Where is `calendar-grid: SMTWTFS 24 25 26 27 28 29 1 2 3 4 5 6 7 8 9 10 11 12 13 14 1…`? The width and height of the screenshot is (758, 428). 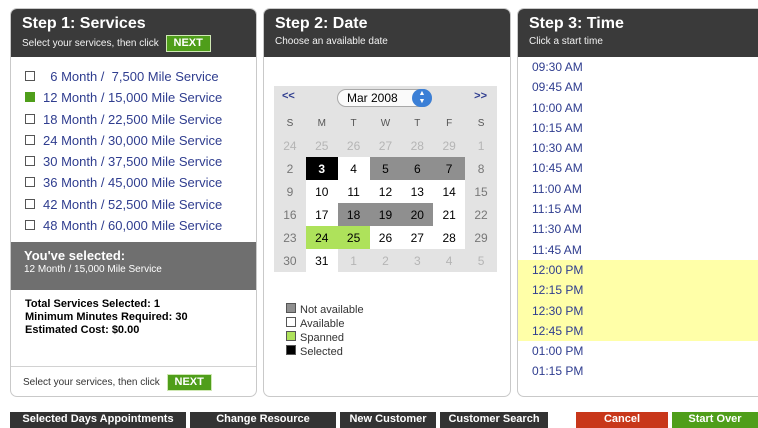 calendar-grid: SMTWTFS 24 25 26 27 28 29 1 2 3 4 5 6 7 8 9 10 11 12 13 14 1… is located at coordinates (385, 192).